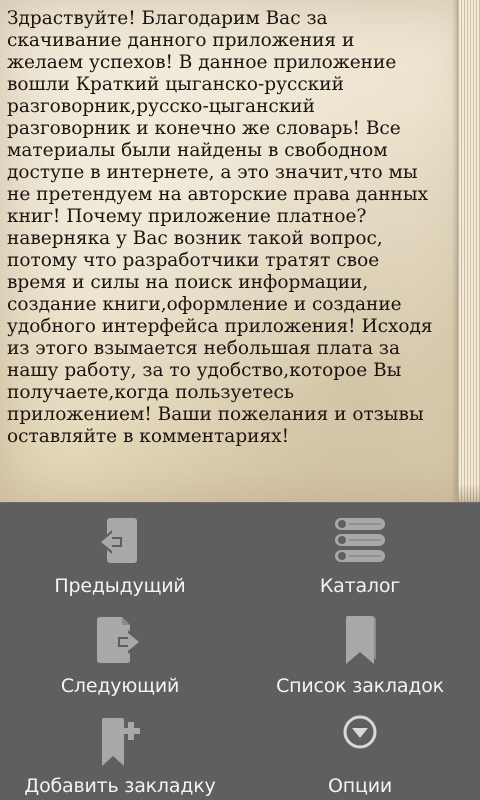 The width and height of the screenshot is (480, 800). I want to click on bookmark-list-label: Список закладок, so click(360, 686).